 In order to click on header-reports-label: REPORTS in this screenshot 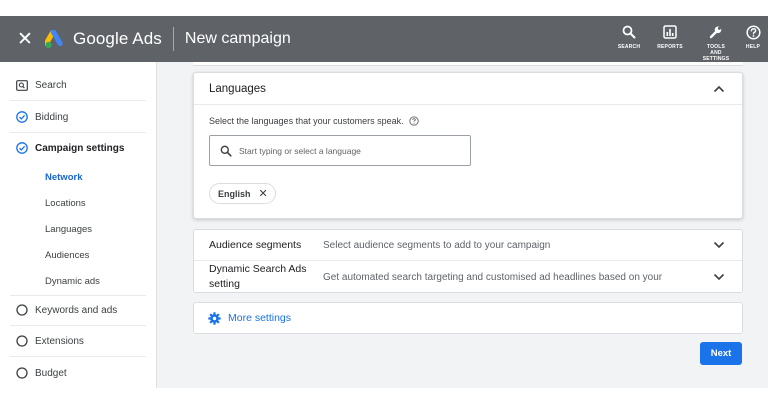, I will do `click(670, 47)`.